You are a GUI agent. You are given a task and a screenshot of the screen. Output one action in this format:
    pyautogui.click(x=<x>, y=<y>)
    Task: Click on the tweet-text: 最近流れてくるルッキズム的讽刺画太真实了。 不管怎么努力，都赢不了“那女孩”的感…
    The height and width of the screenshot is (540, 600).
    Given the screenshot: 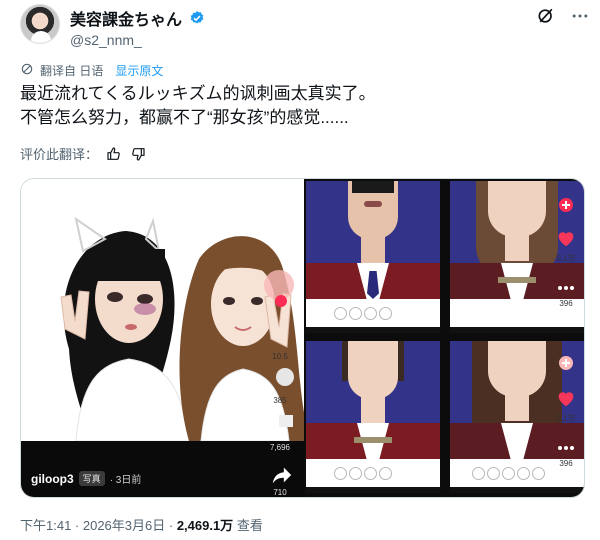 What is the action you would take?
    pyautogui.click(x=300, y=106)
    